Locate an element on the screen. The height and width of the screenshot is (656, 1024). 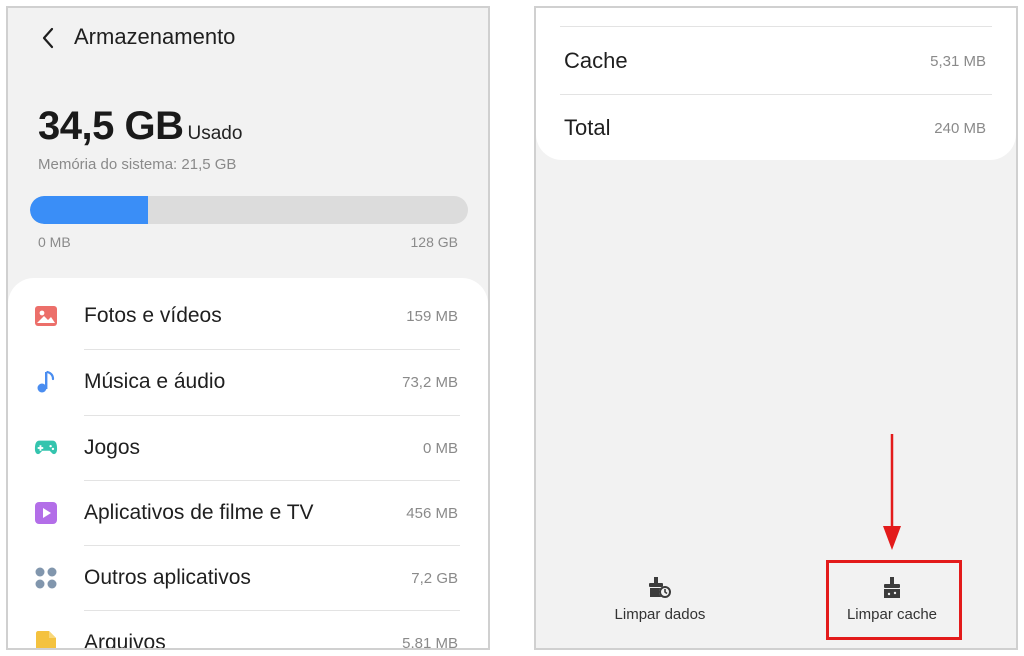
play-icon is located at coordinates (46, 513).